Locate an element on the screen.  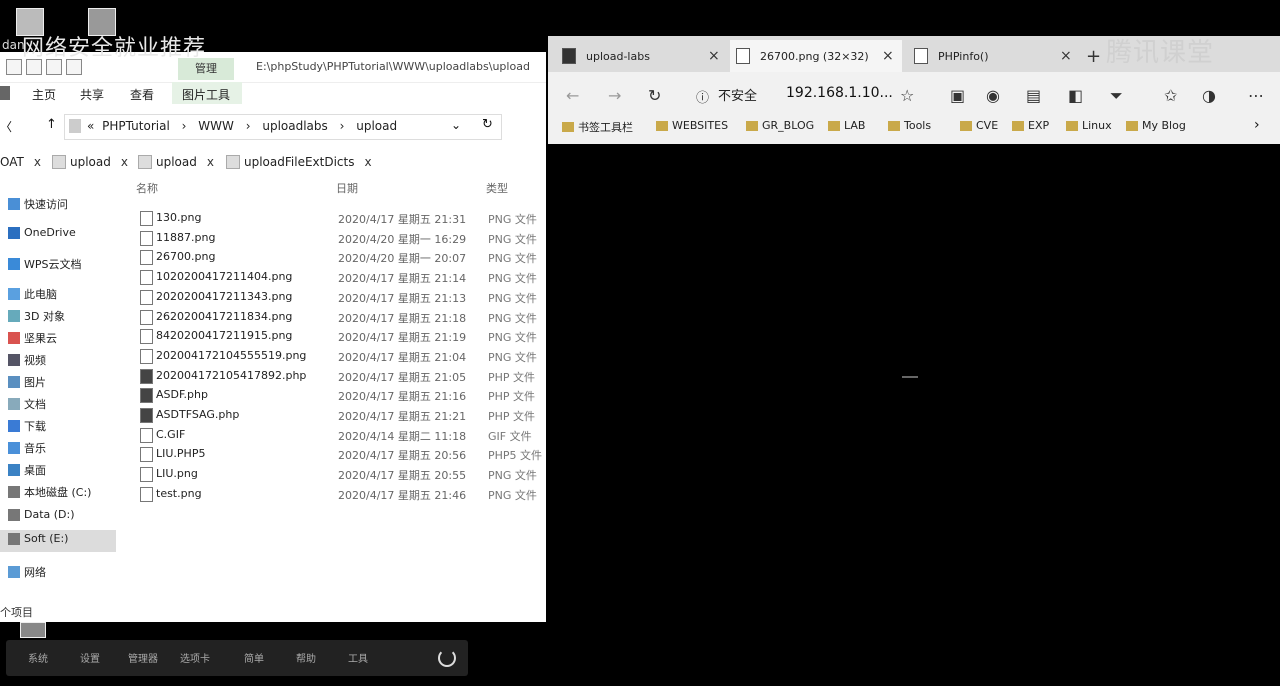
nav-jianguoyun: 坚果云 is located at coordinates (32, 338).